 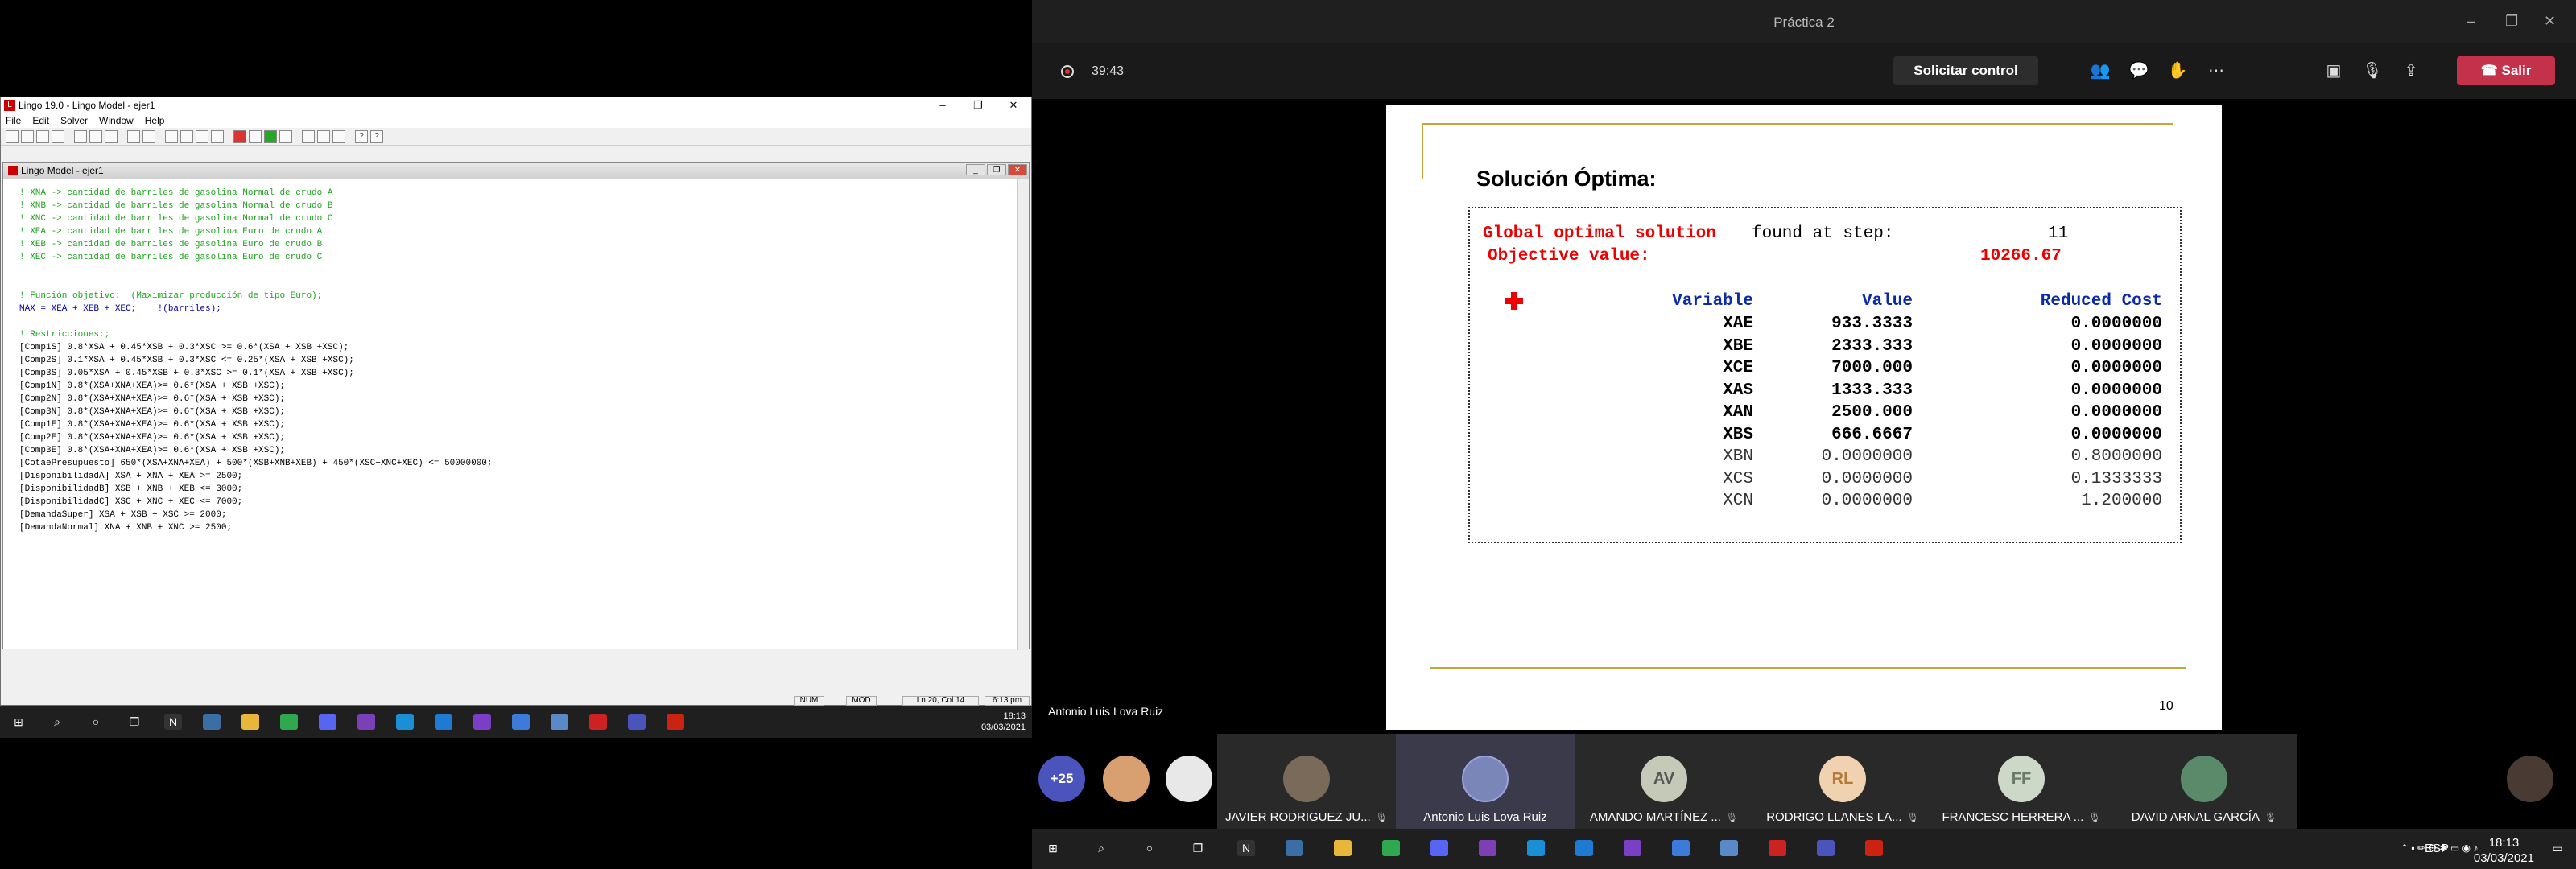 What do you see at coordinates (239, 136) in the screenshot?
I see `solve-icon` at bounding box center [239, 136].